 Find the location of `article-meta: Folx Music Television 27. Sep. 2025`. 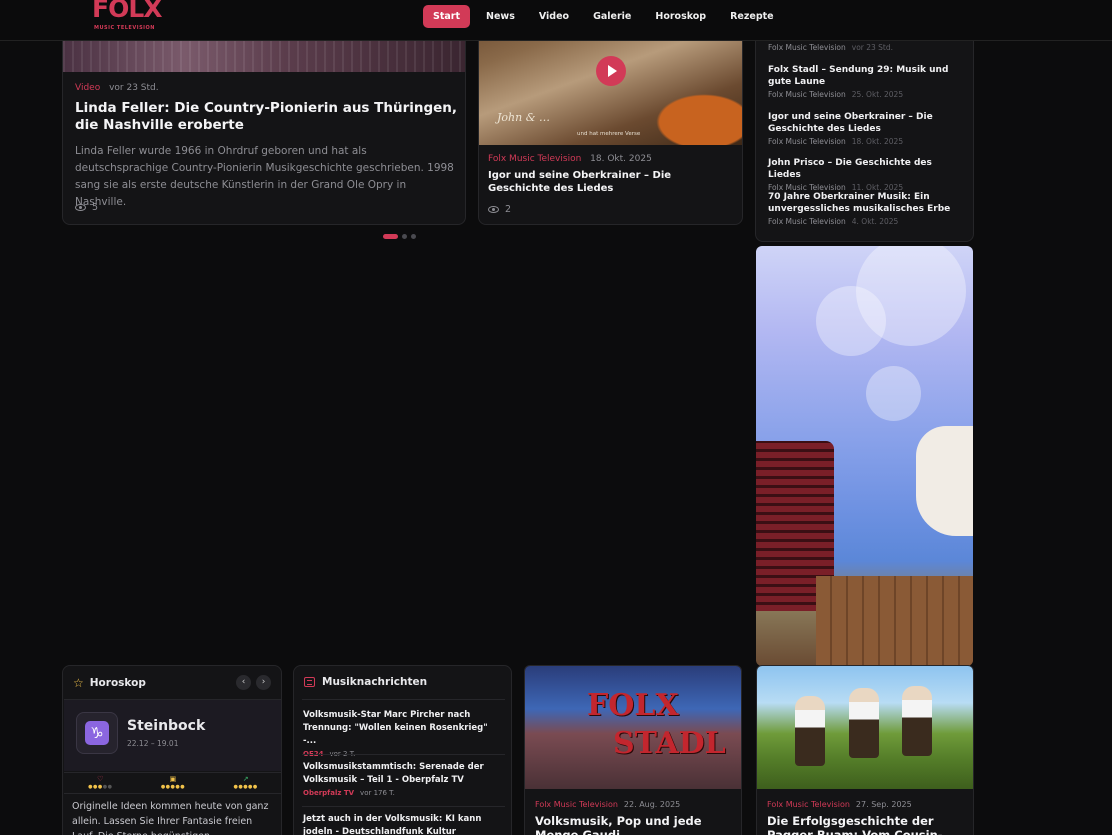

article-meta: Folx Music Television 27. Sep. 2025 is located at coordinates (839, 804).